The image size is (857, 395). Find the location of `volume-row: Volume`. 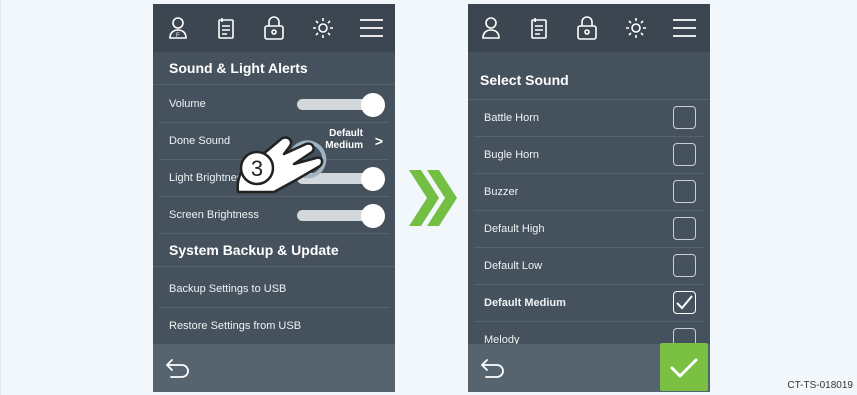

volume-row: Volume is located at coordinates (274, 104).